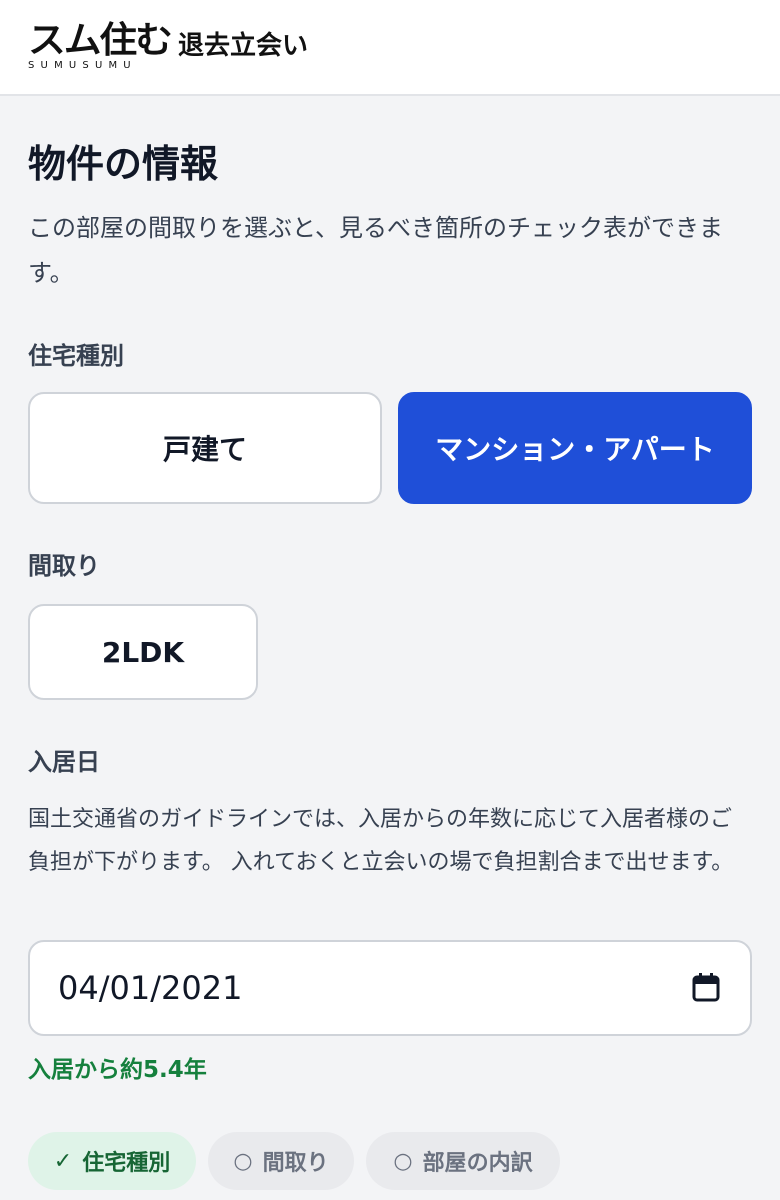 The width and height of the screenshot is (780, 1200). I want to click on move-in-date-input: 04/01/2021, so click(390, 988).